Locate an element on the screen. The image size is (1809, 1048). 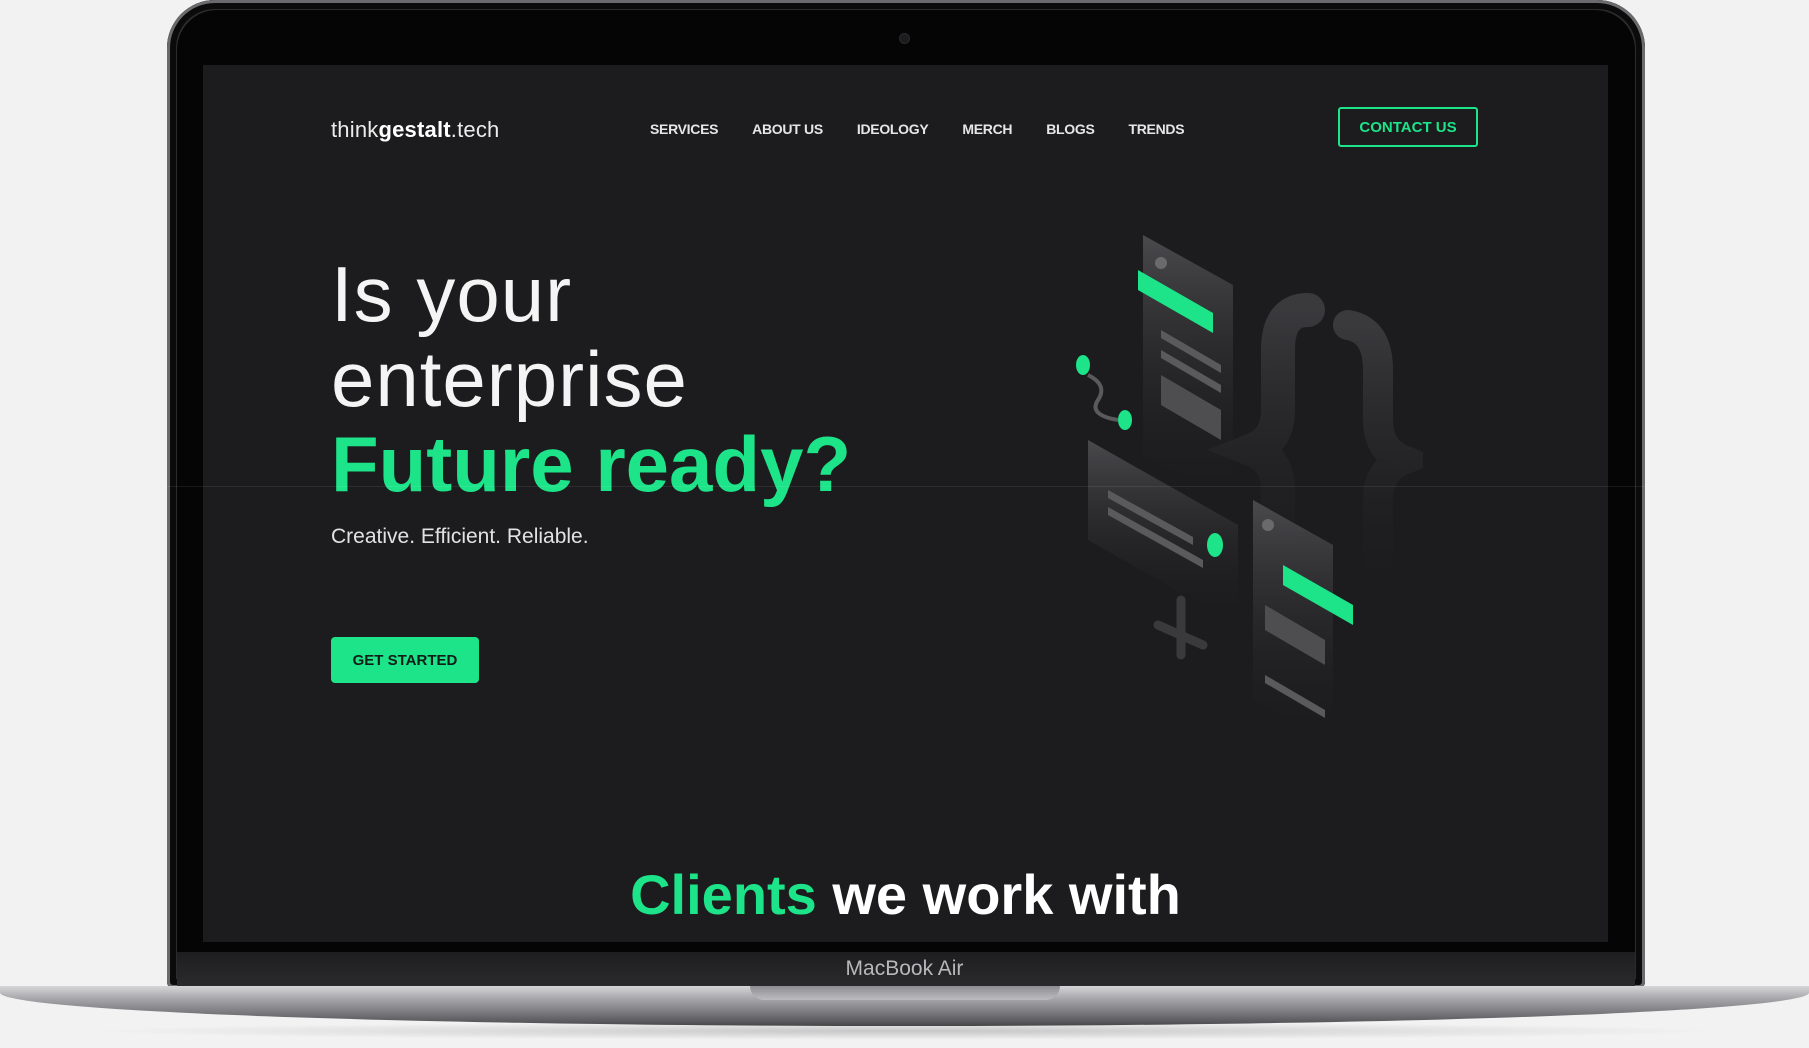
nav-item-blogs: BLOGS is located at coordinates (1070, 129).